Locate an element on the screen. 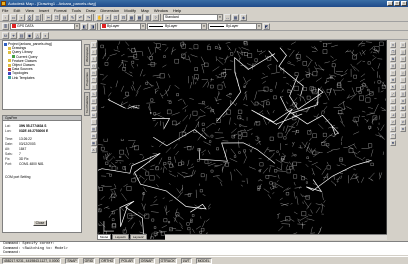  map-gps-icon: ◉ is located at coordinates (29, 35).